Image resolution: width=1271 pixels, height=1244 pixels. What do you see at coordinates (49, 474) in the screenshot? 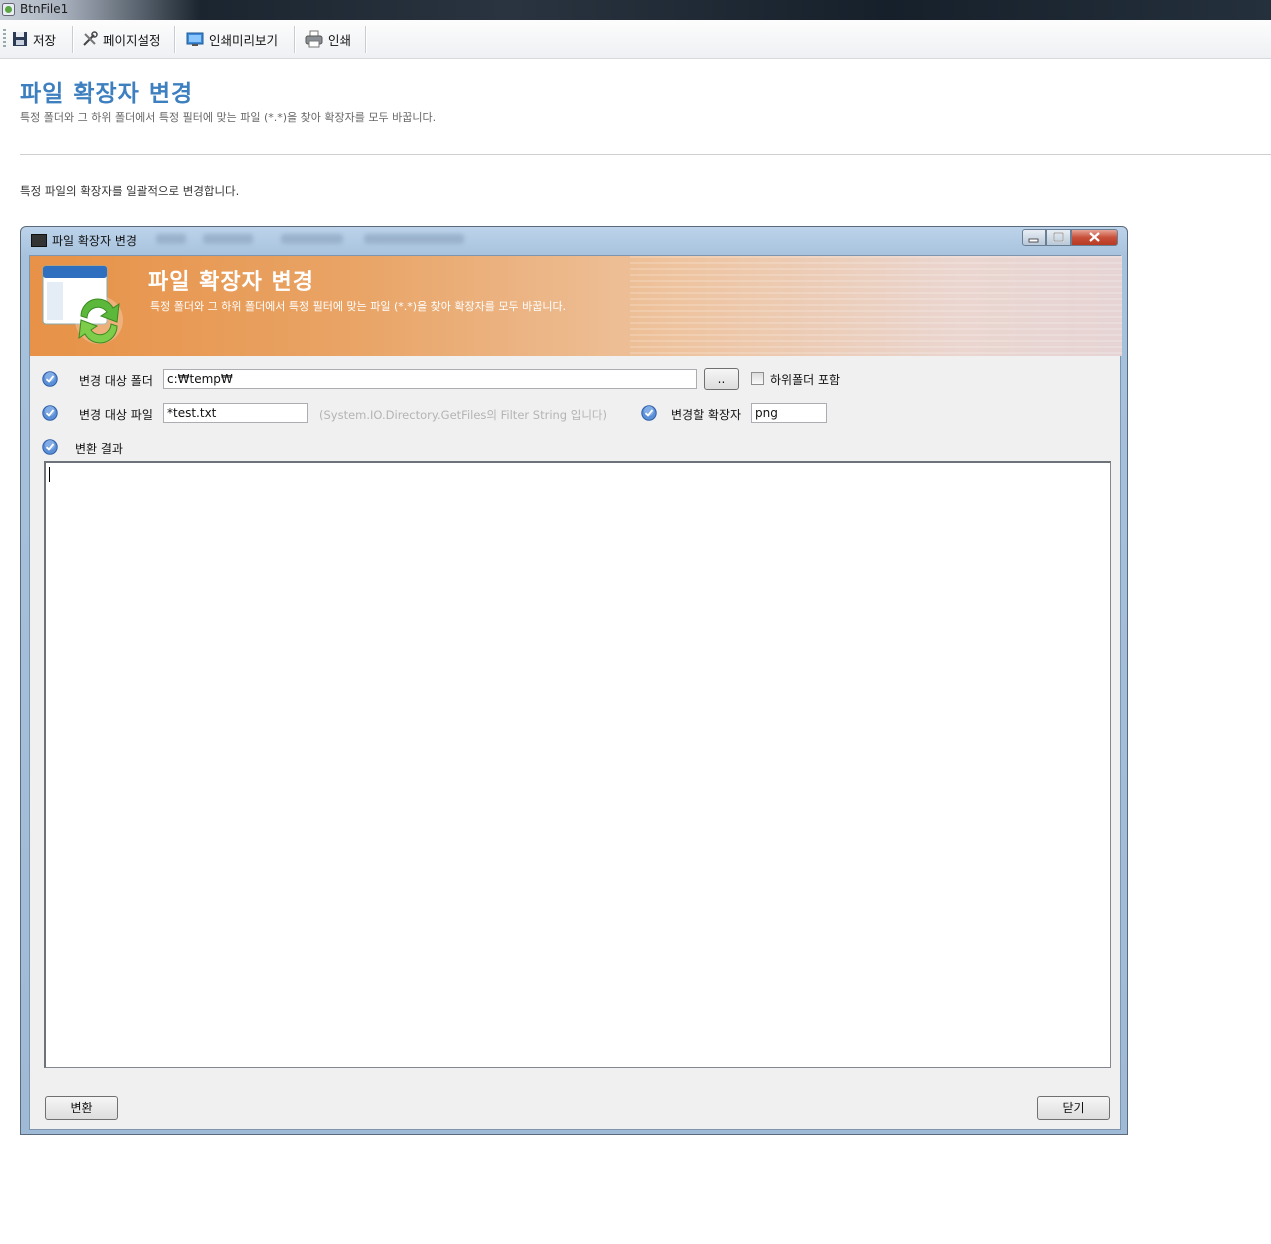
I see `text-caret` at bounding box center [49, 474].